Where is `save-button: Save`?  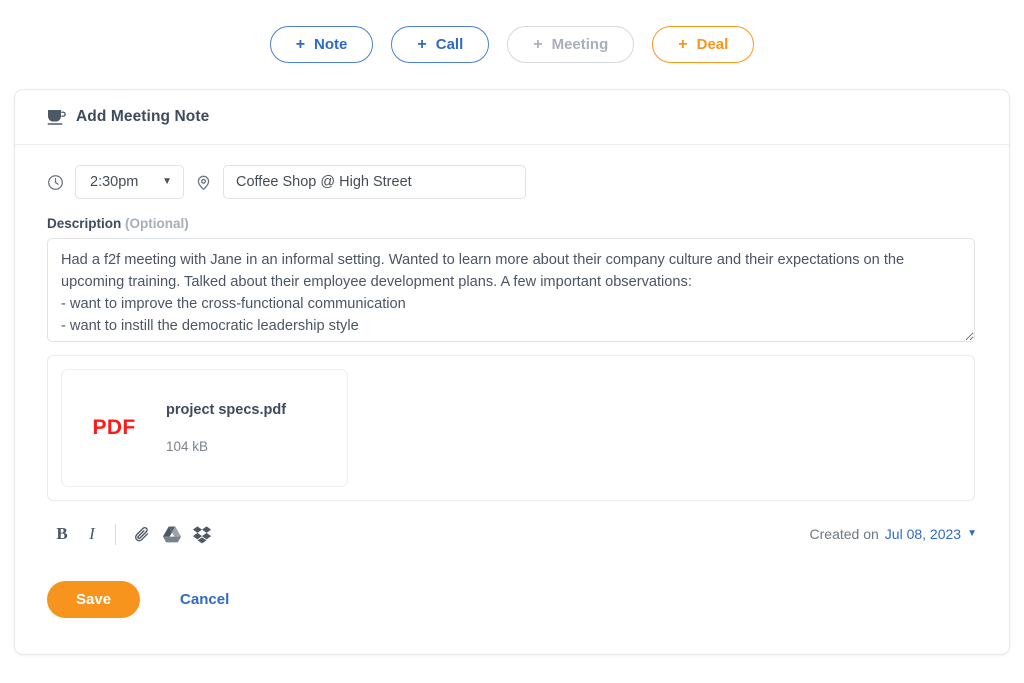 save-button: Save is located at coordinates (94, 599).